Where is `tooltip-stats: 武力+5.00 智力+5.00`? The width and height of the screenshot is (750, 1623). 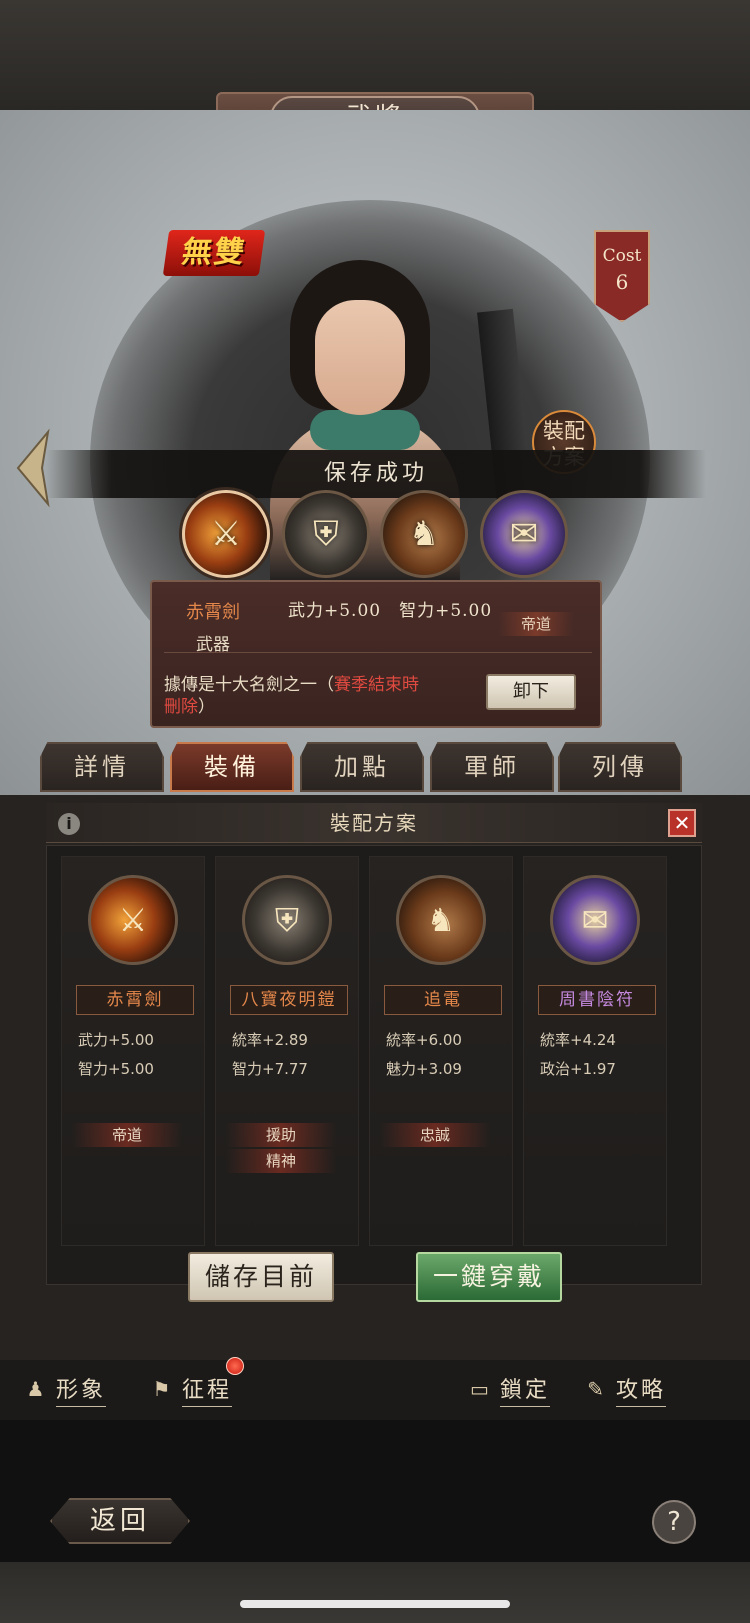
tooltip-stats: 武力+5.00 智力+5.00 is located at coordinates (390, 611).